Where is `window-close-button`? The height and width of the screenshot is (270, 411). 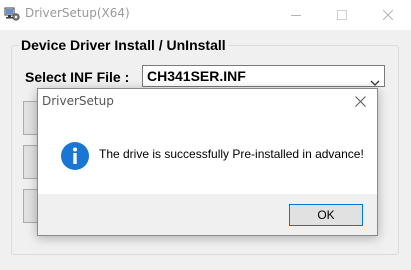 window-close-button is located at coordinates (388, 15).